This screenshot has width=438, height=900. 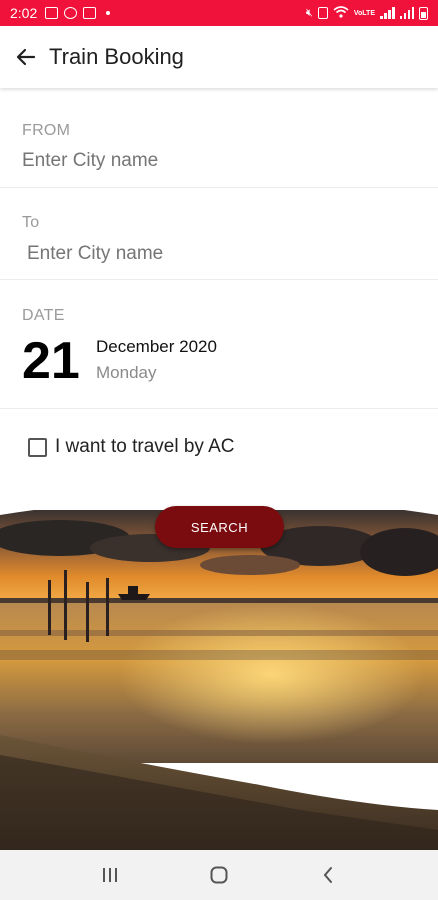 I want to click on gallery-icon, so click(x=52, y=13).